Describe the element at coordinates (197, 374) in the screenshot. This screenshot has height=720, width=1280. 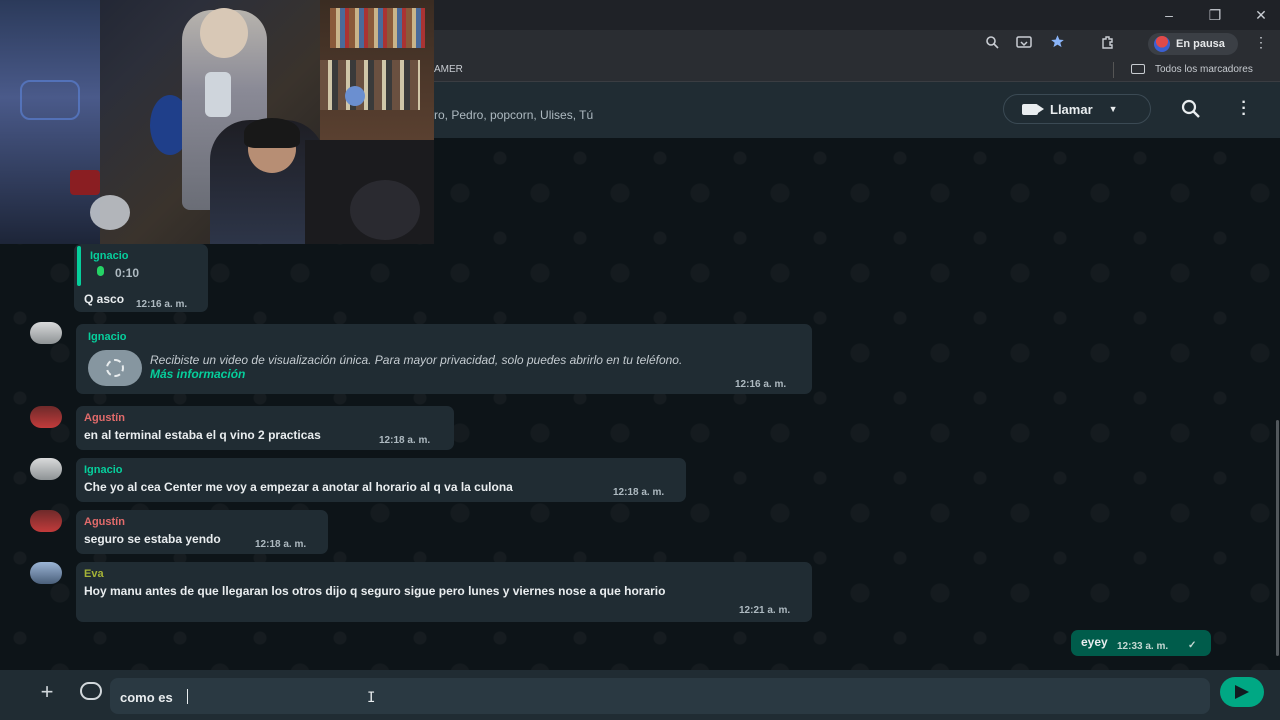
I see `more-info-link: Más información` at that location.